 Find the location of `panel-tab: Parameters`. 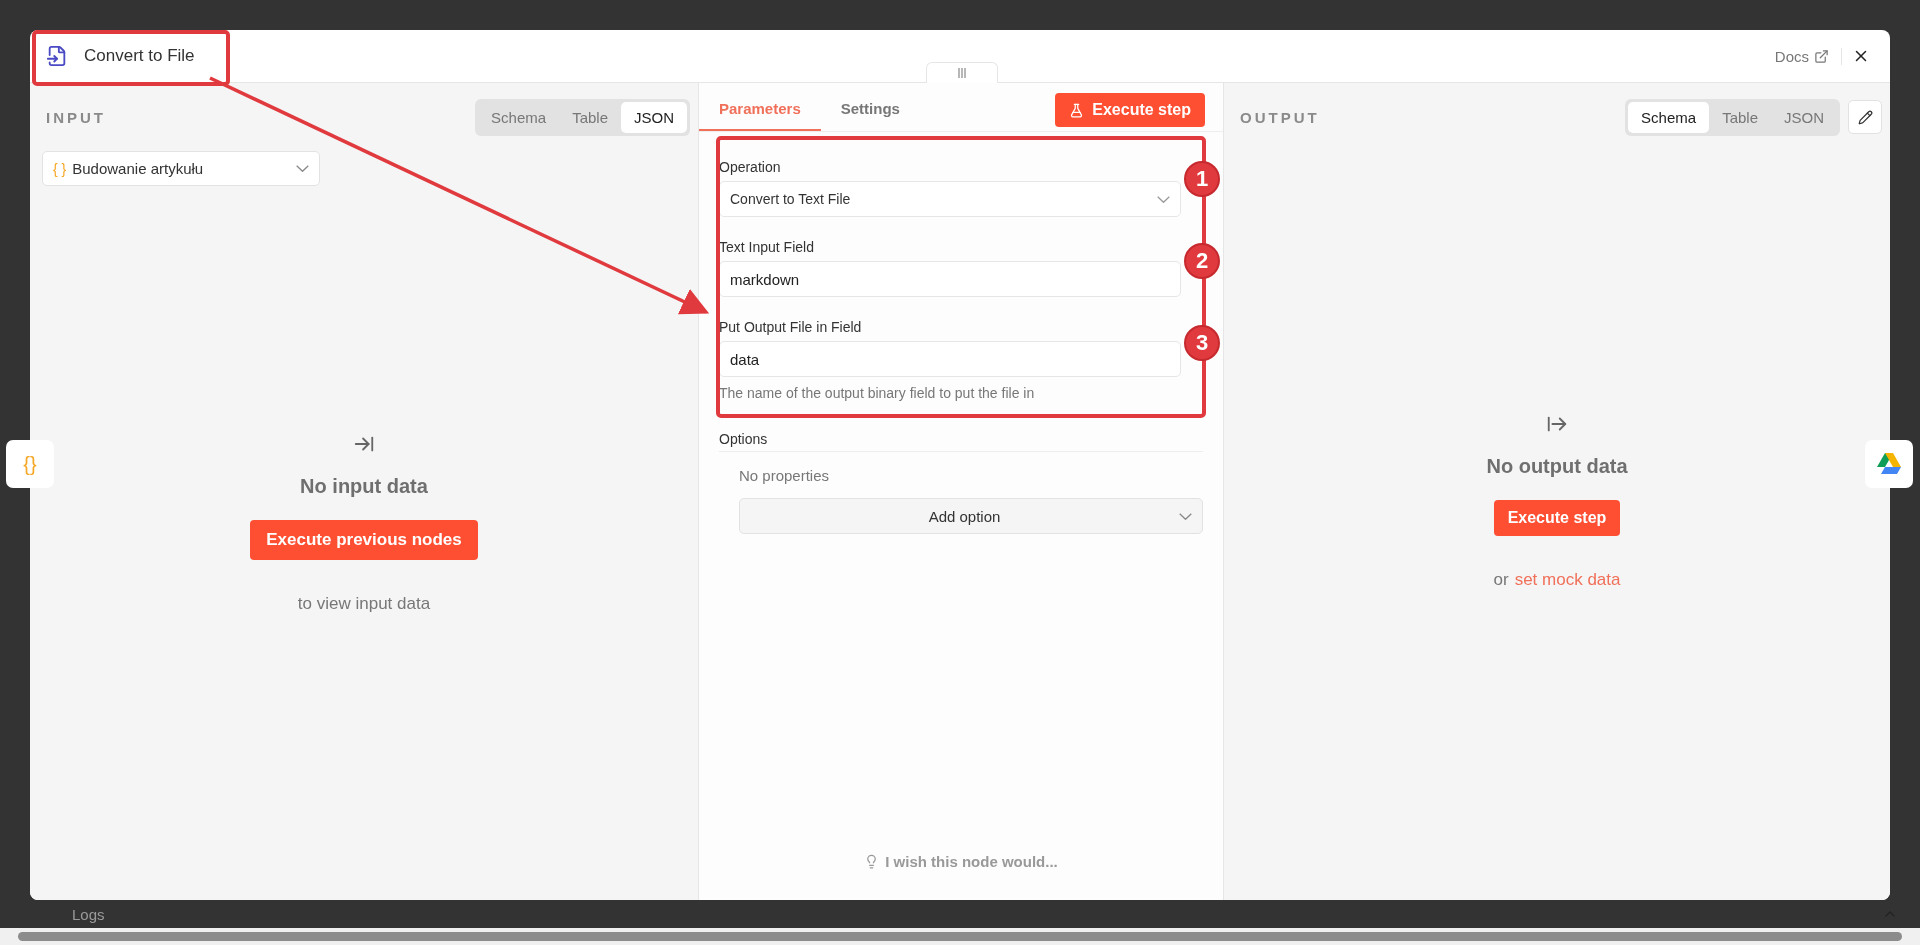

panel-tab: Parameters is located at coordinates (760, 109).